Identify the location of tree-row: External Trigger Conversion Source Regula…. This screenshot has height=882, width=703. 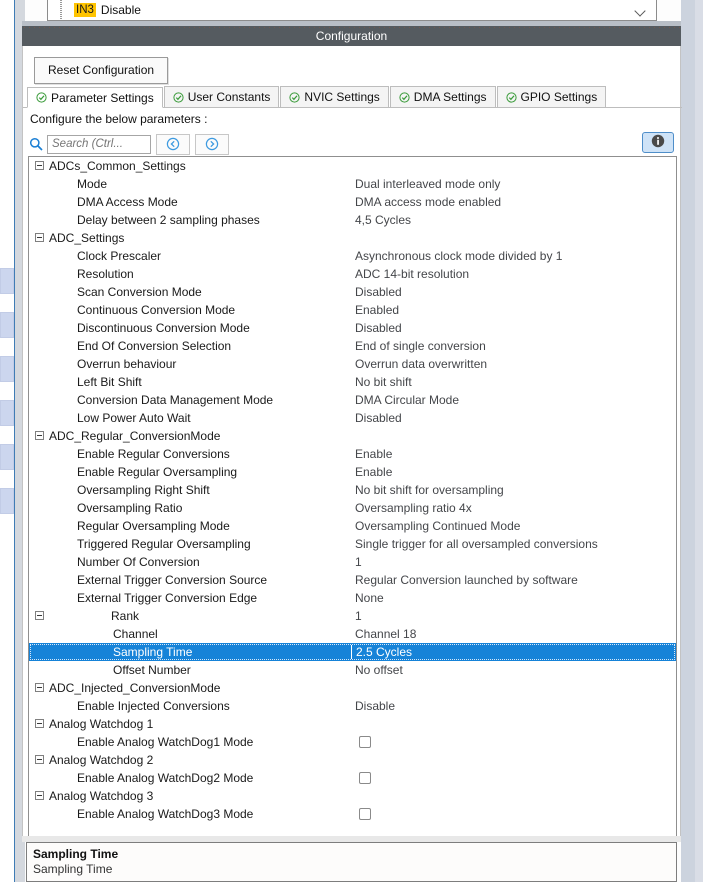
(352, 580).